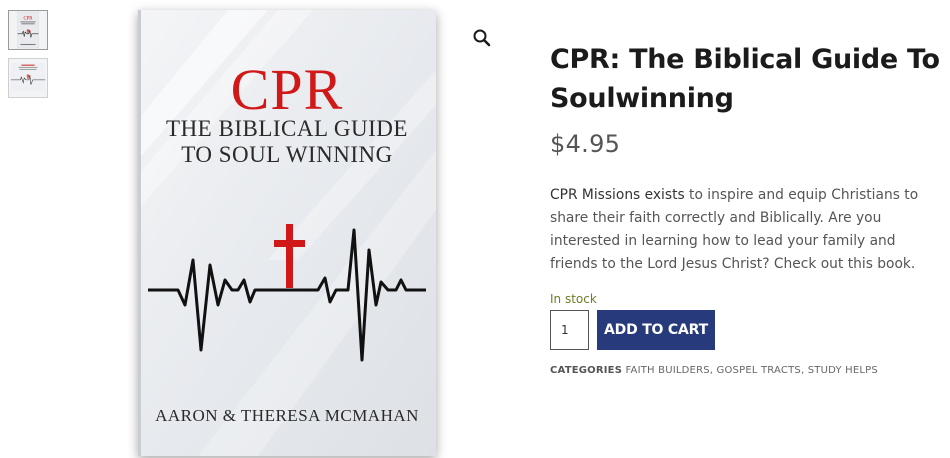  Describe the element at coordinates (656, 330) in the screenshot. I see `add-to-cart-button: ADD TO CART` at that location.